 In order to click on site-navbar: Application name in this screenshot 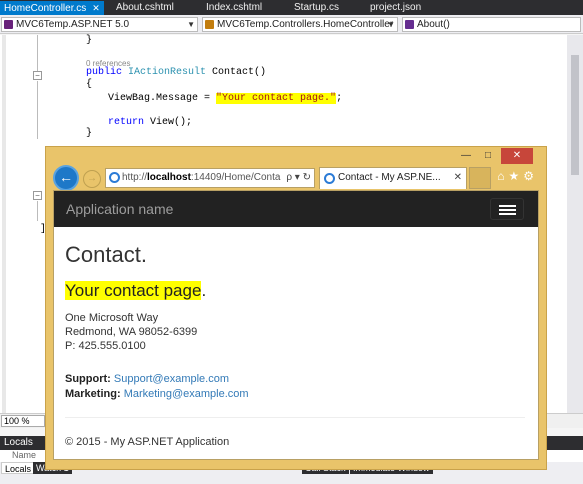, I will do `click(296, 209)`.